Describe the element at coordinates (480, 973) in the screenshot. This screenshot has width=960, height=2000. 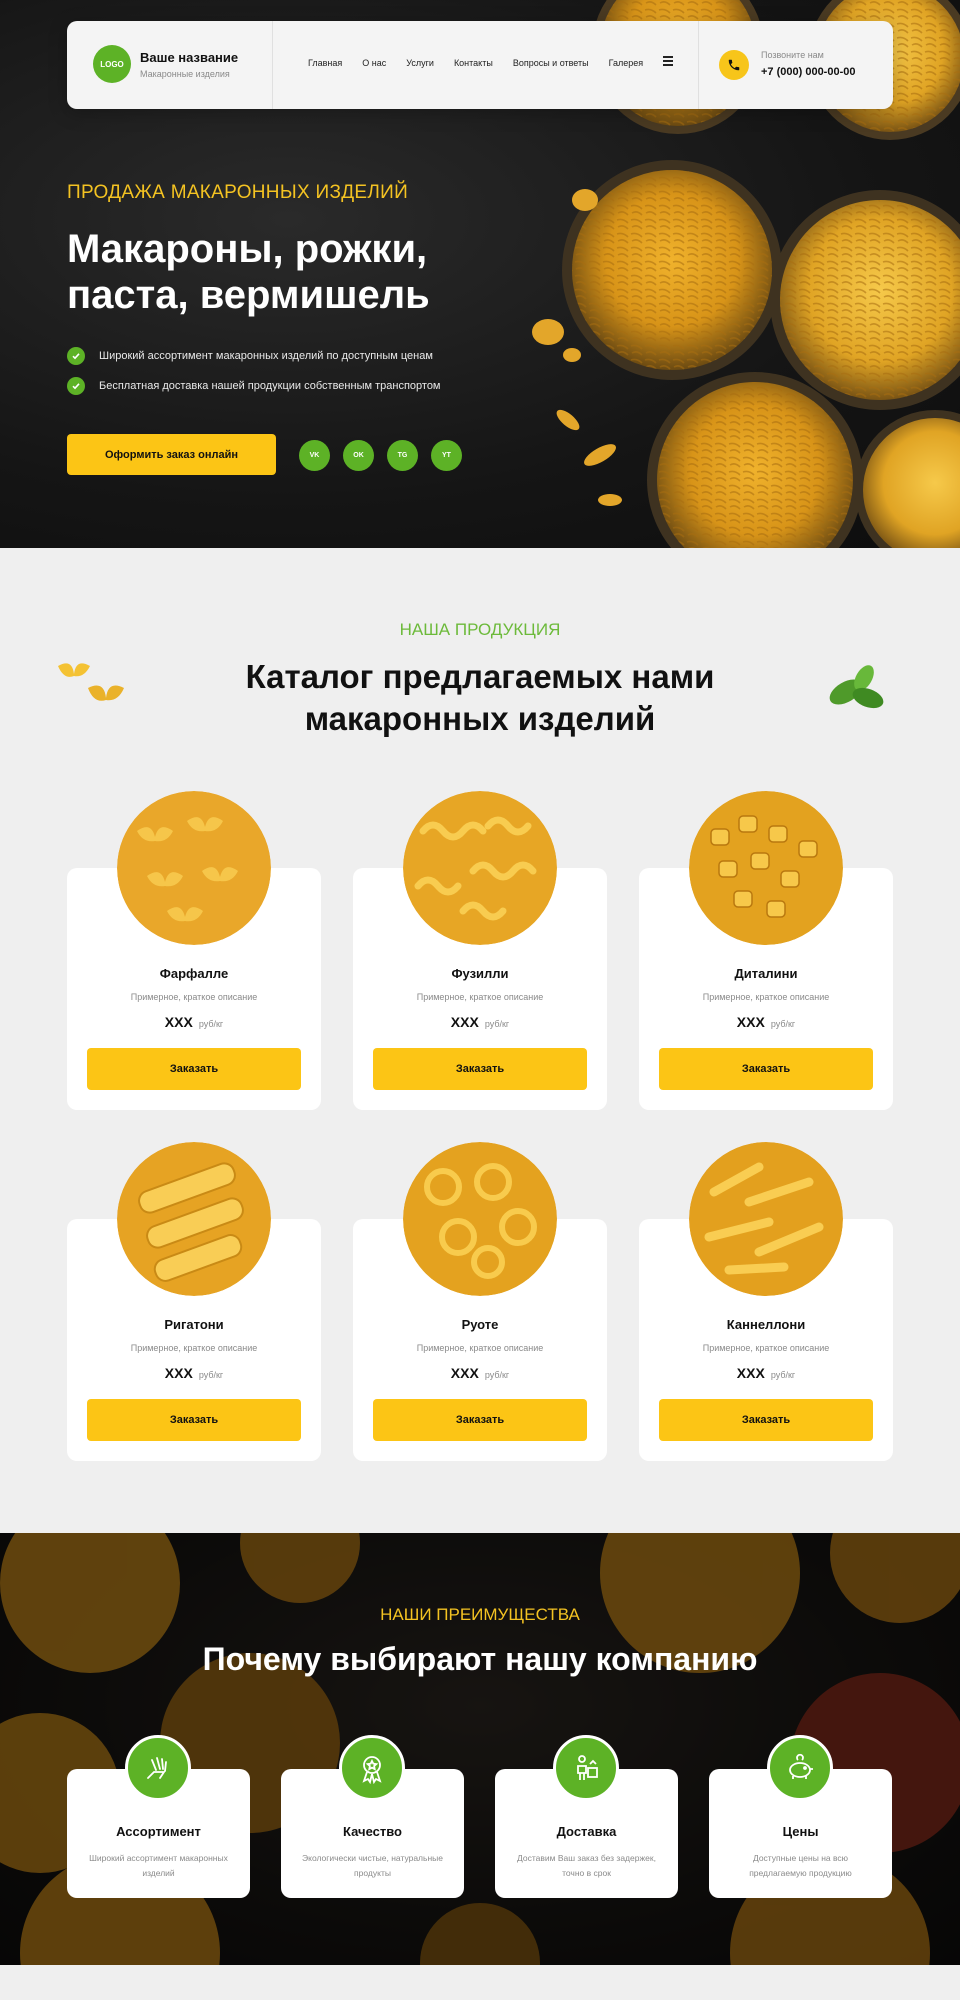
I see `product-name: Фузилли` at that location.